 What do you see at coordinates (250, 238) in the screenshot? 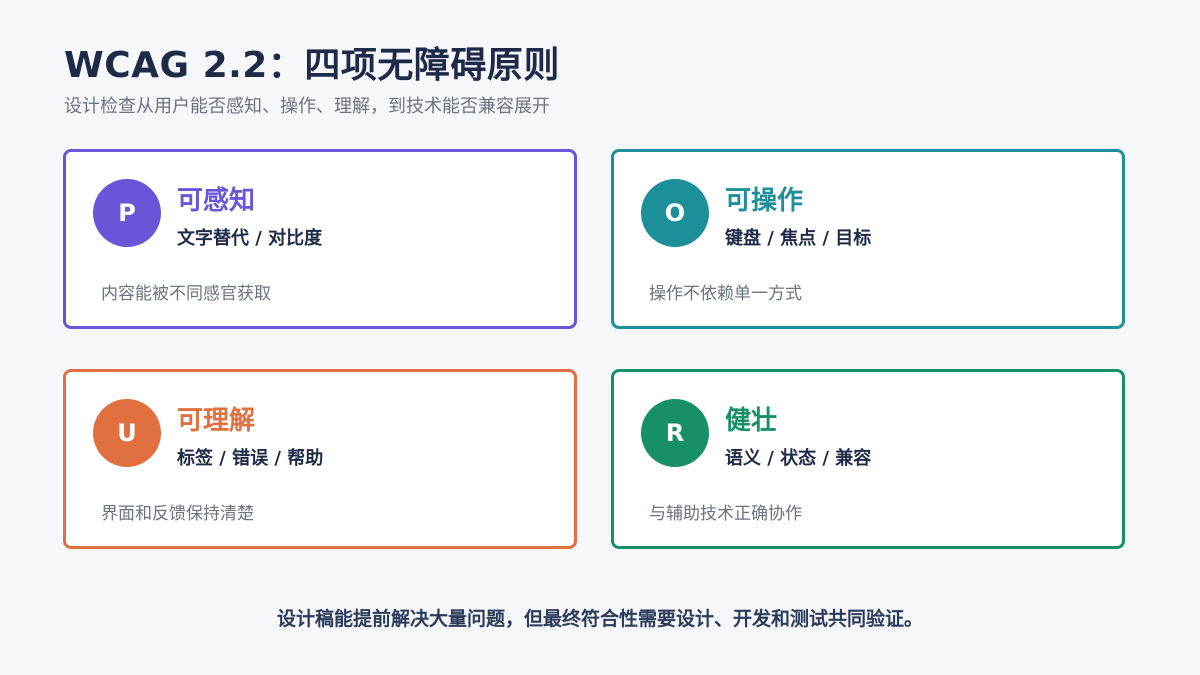
I see `card-keywords-perceivable: 文字替代 / 对比度` at bounding box center [250, 238].